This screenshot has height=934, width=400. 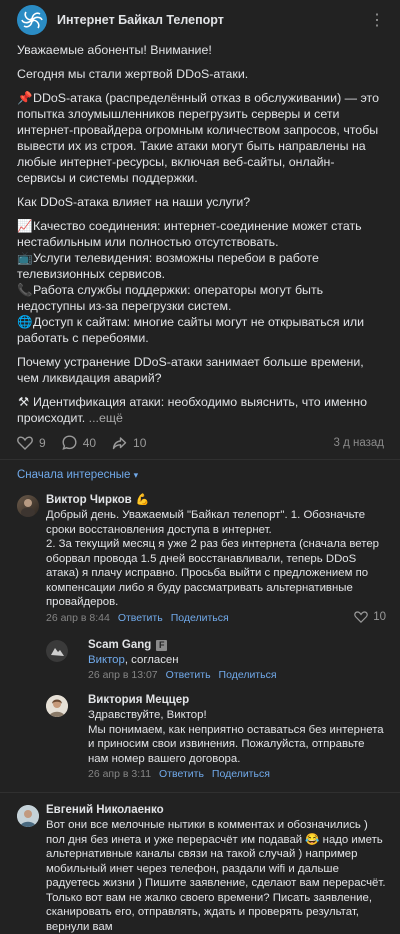 I want to click on comment-text: Виктор, согласен, so click(x=237, y=660).